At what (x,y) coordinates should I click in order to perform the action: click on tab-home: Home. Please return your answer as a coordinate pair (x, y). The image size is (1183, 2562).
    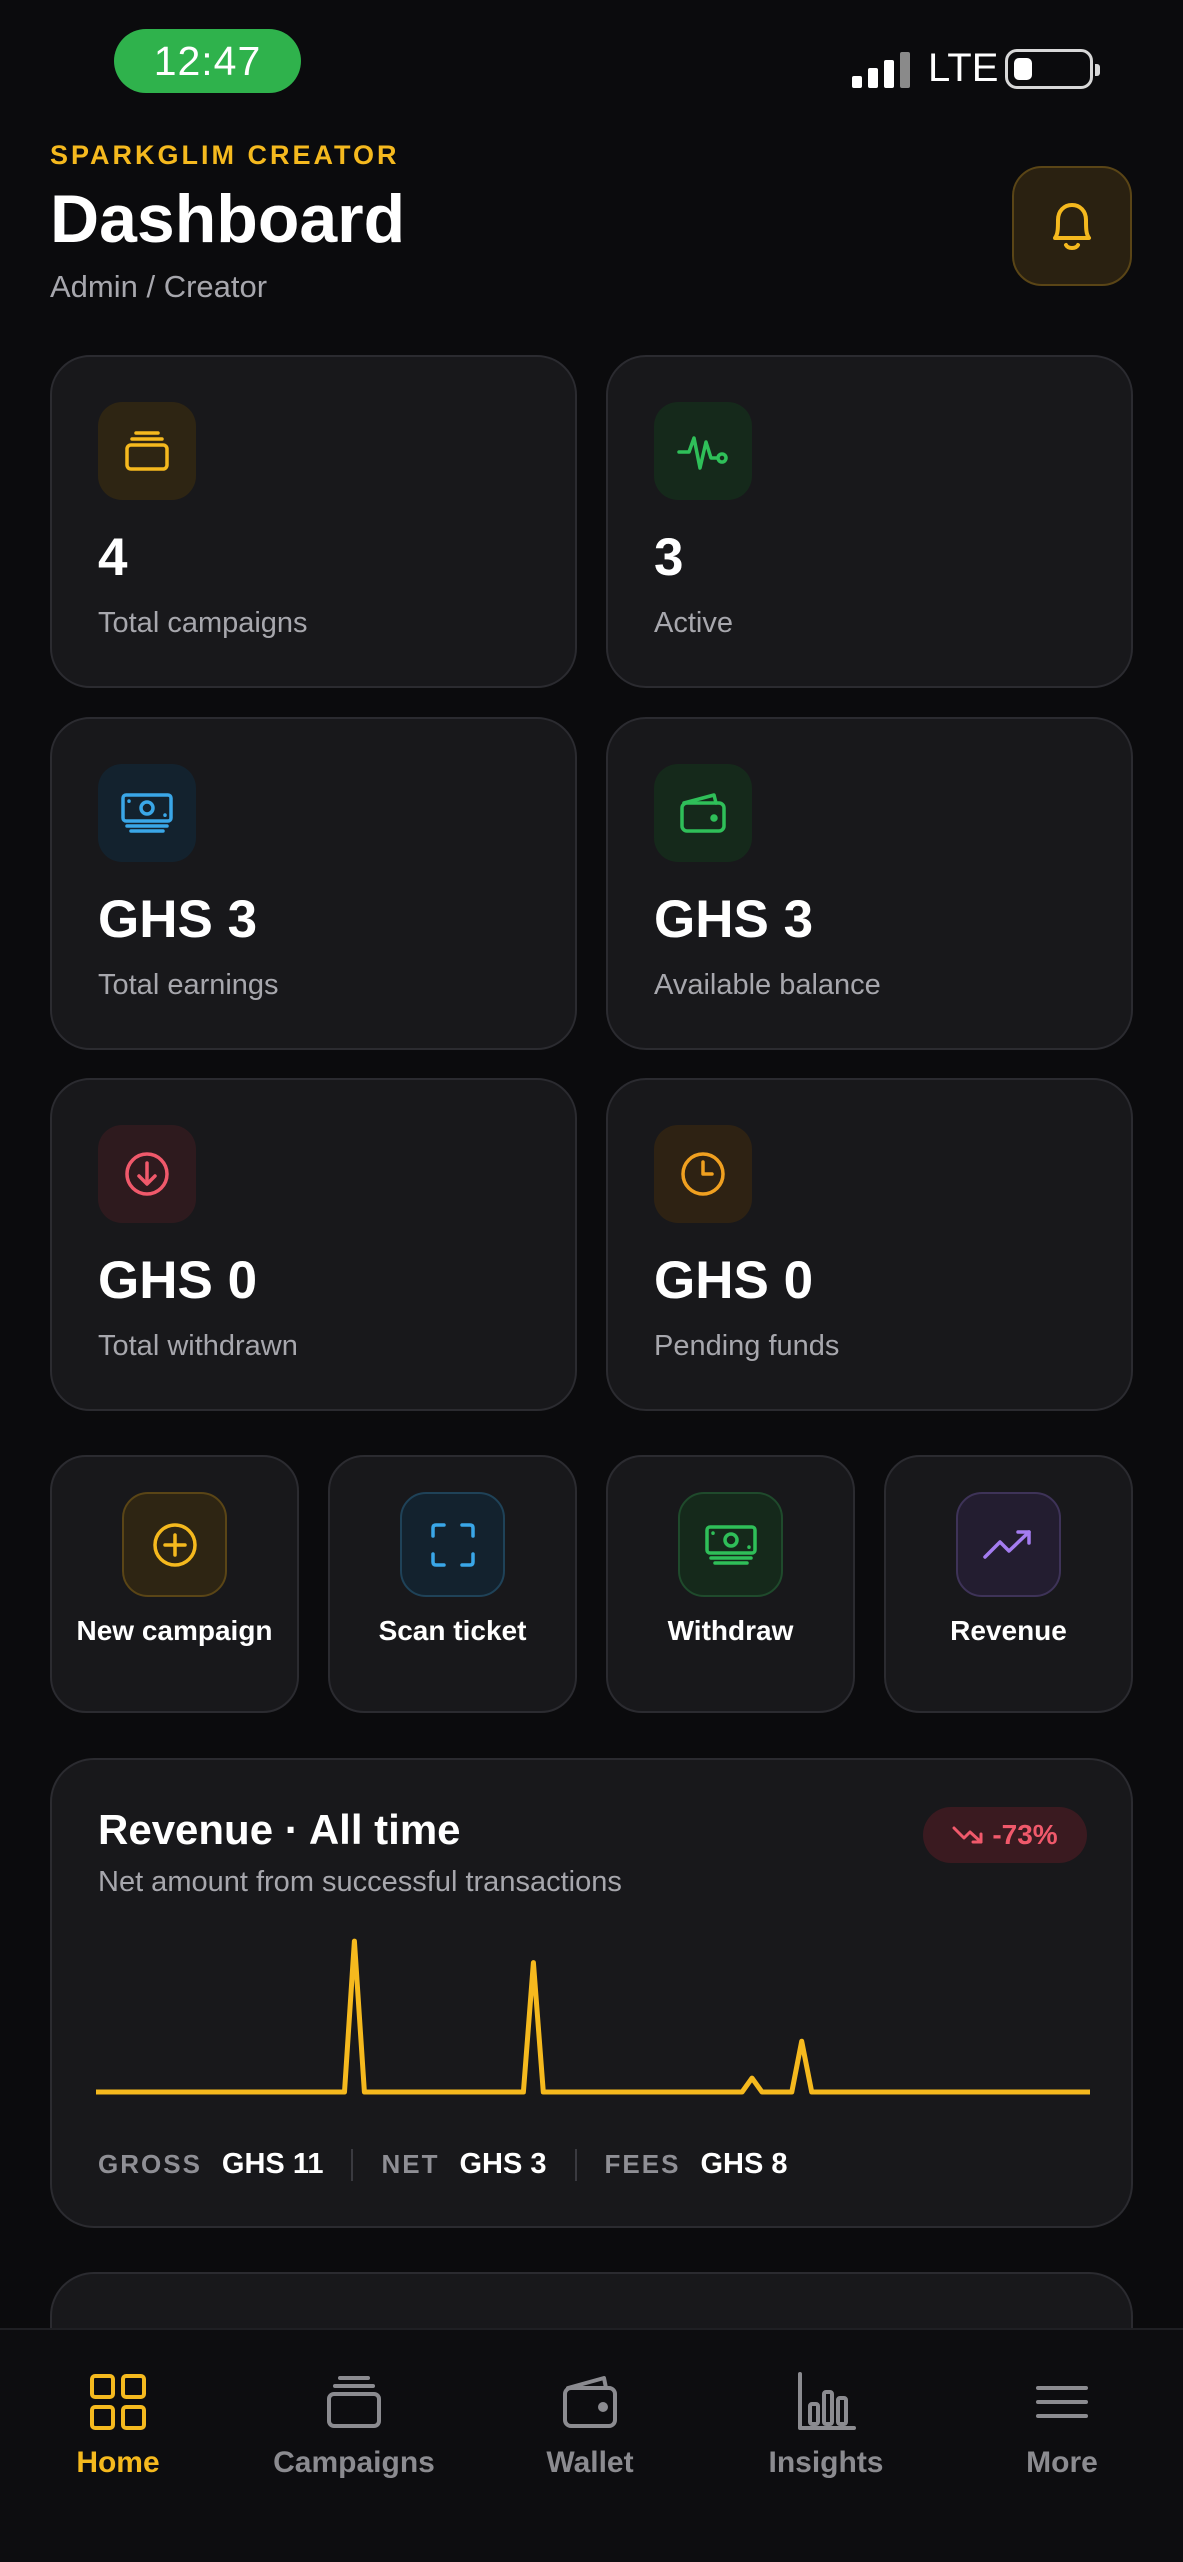
    Looking at the image, I should click on (118, 2430).